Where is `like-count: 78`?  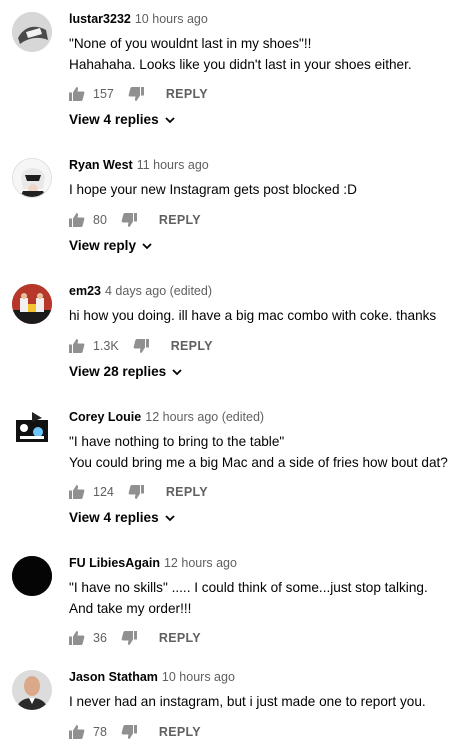
like-count: 78 is located at coordinates (100, 732).